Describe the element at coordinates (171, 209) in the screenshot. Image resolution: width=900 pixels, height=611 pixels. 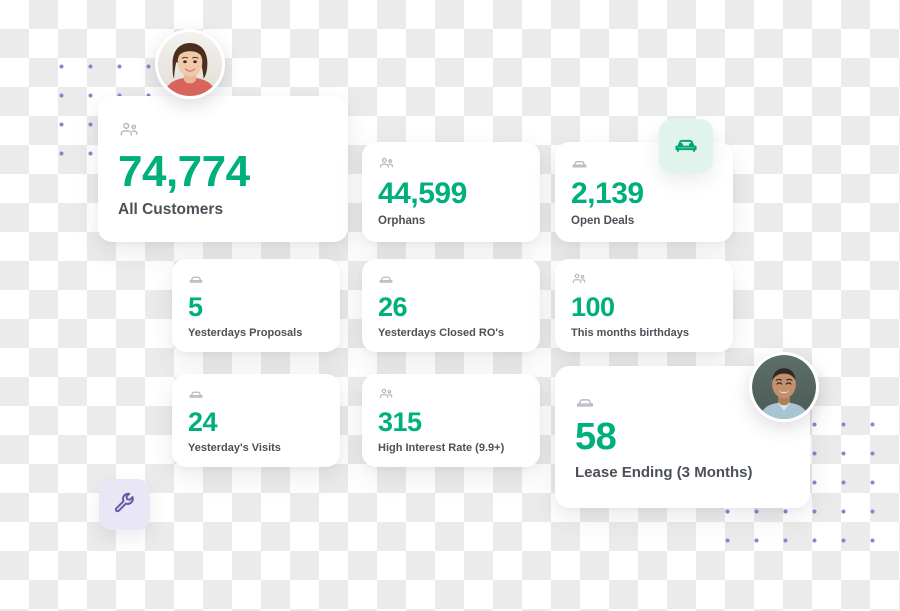
I see `stat-label: All Customers` at that location.